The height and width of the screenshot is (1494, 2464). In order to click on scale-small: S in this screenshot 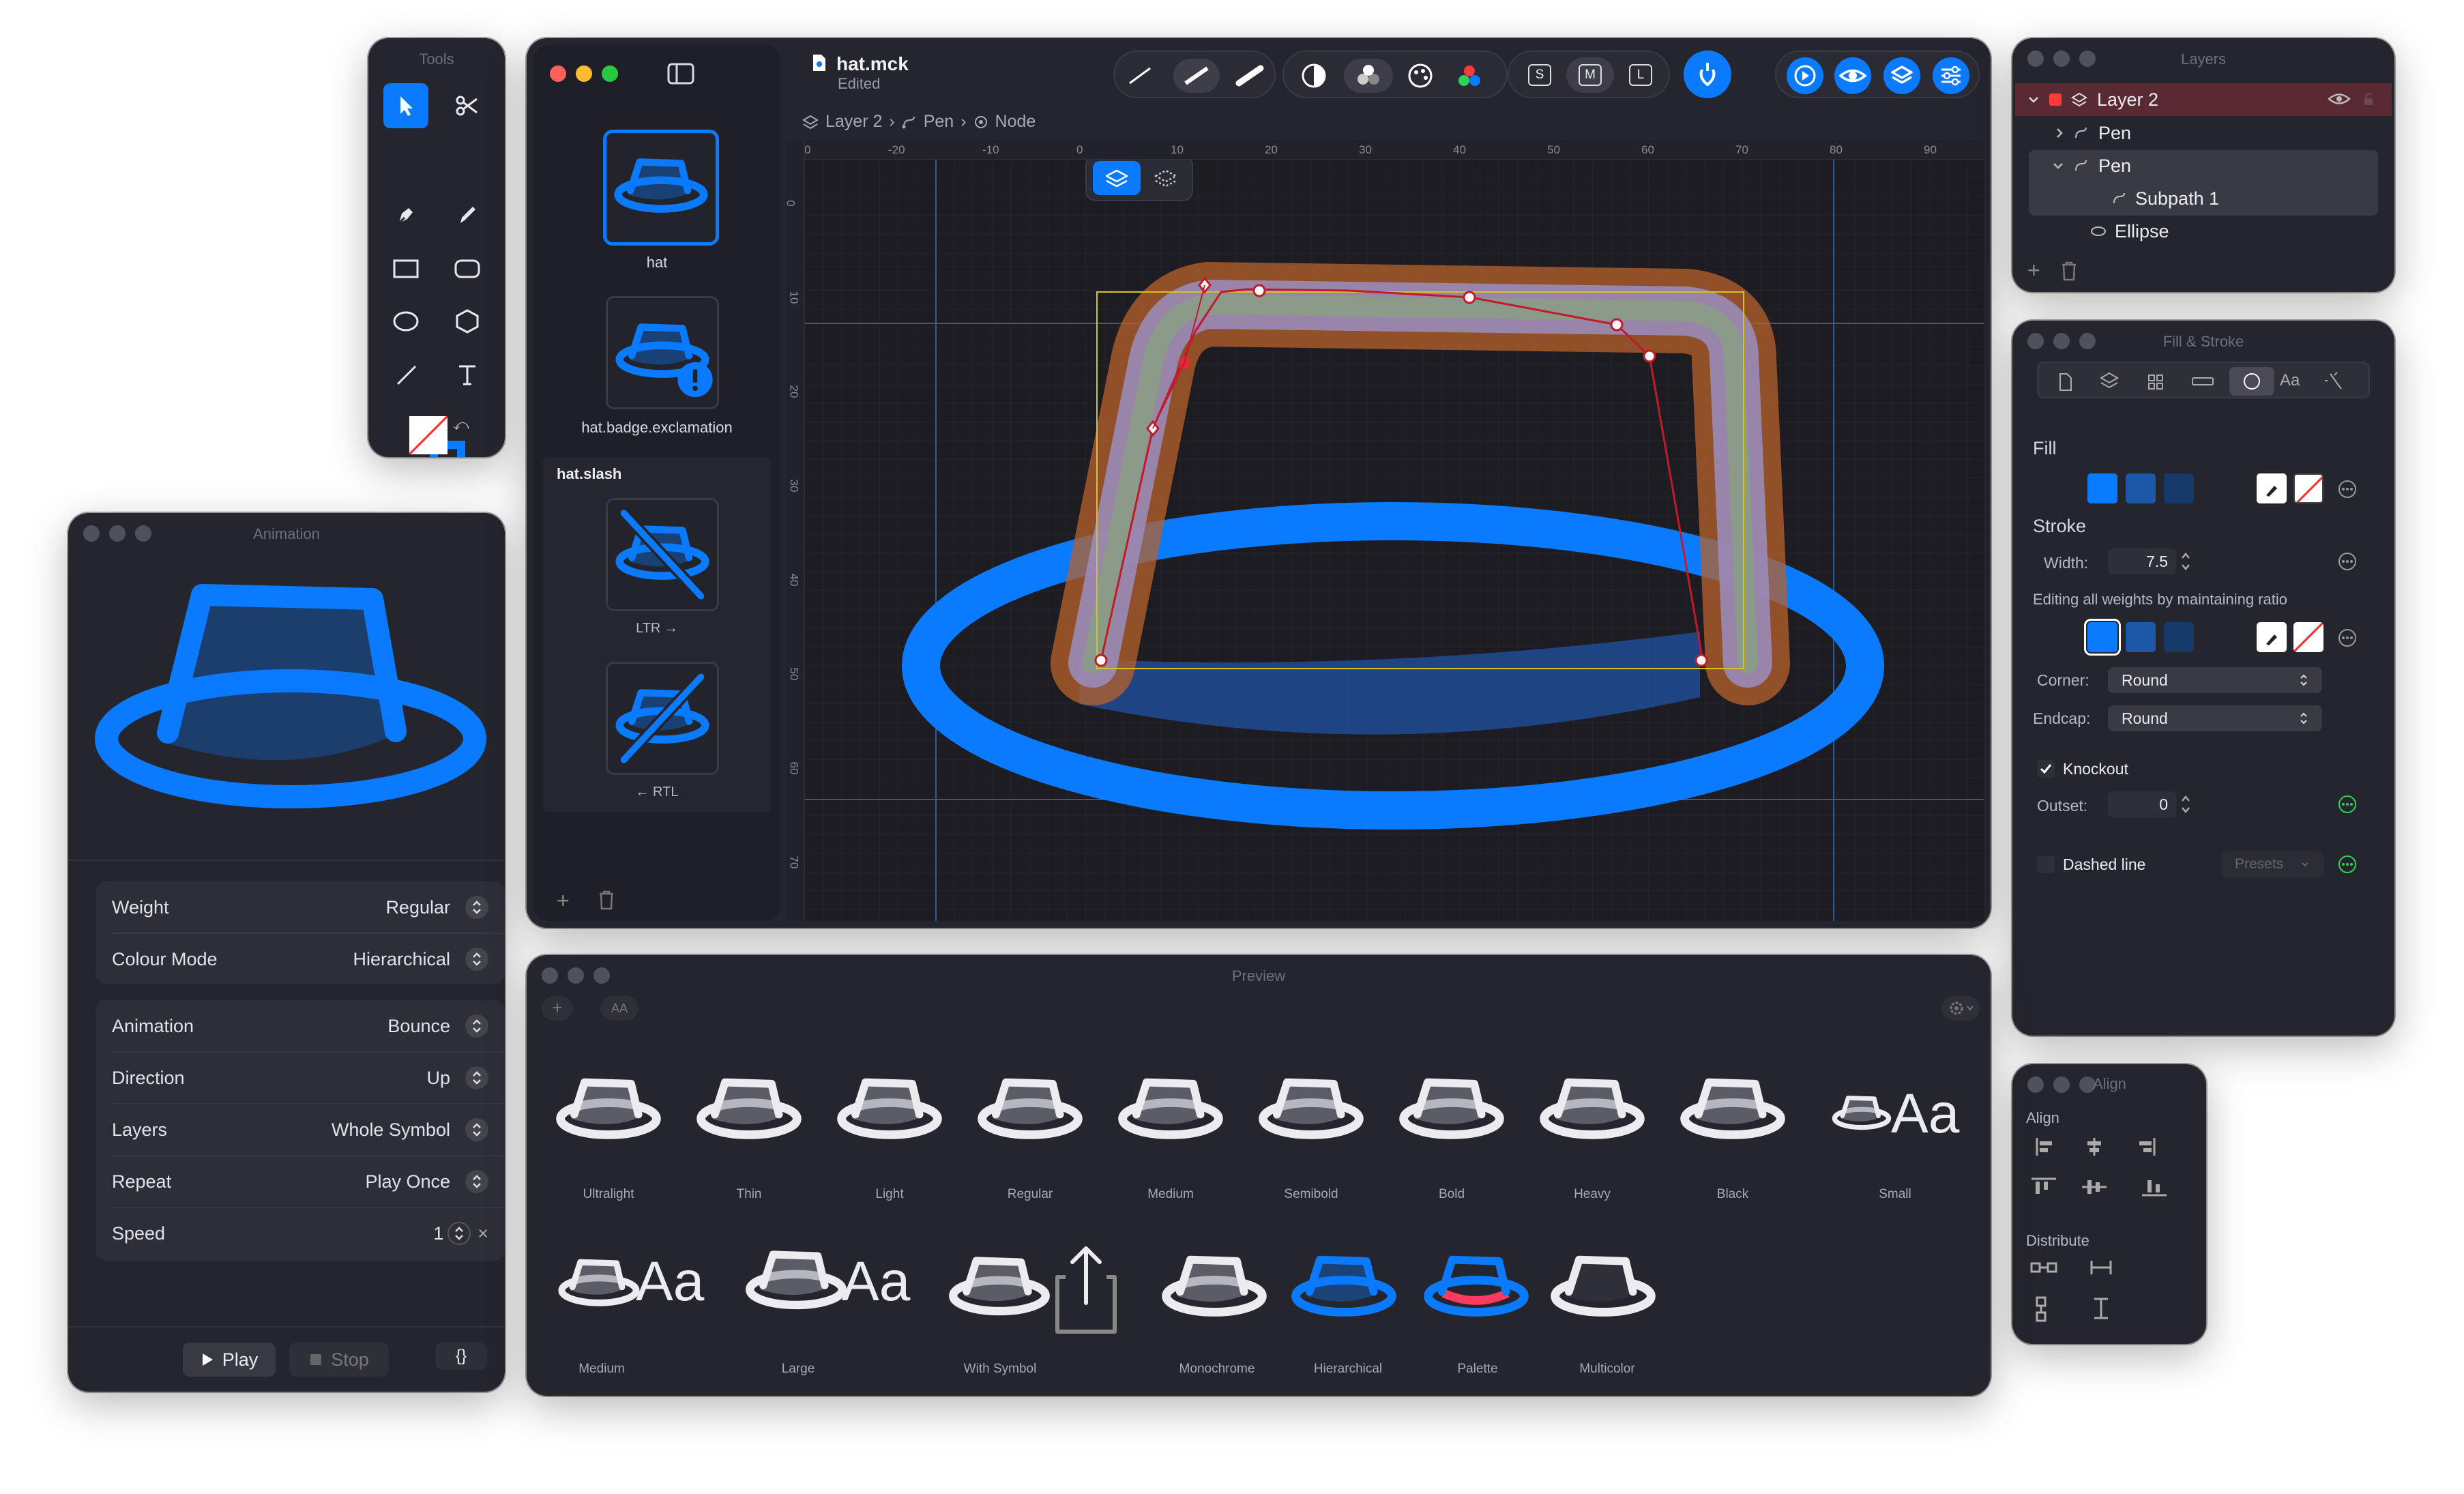, I will do `click(1539, 75)`.